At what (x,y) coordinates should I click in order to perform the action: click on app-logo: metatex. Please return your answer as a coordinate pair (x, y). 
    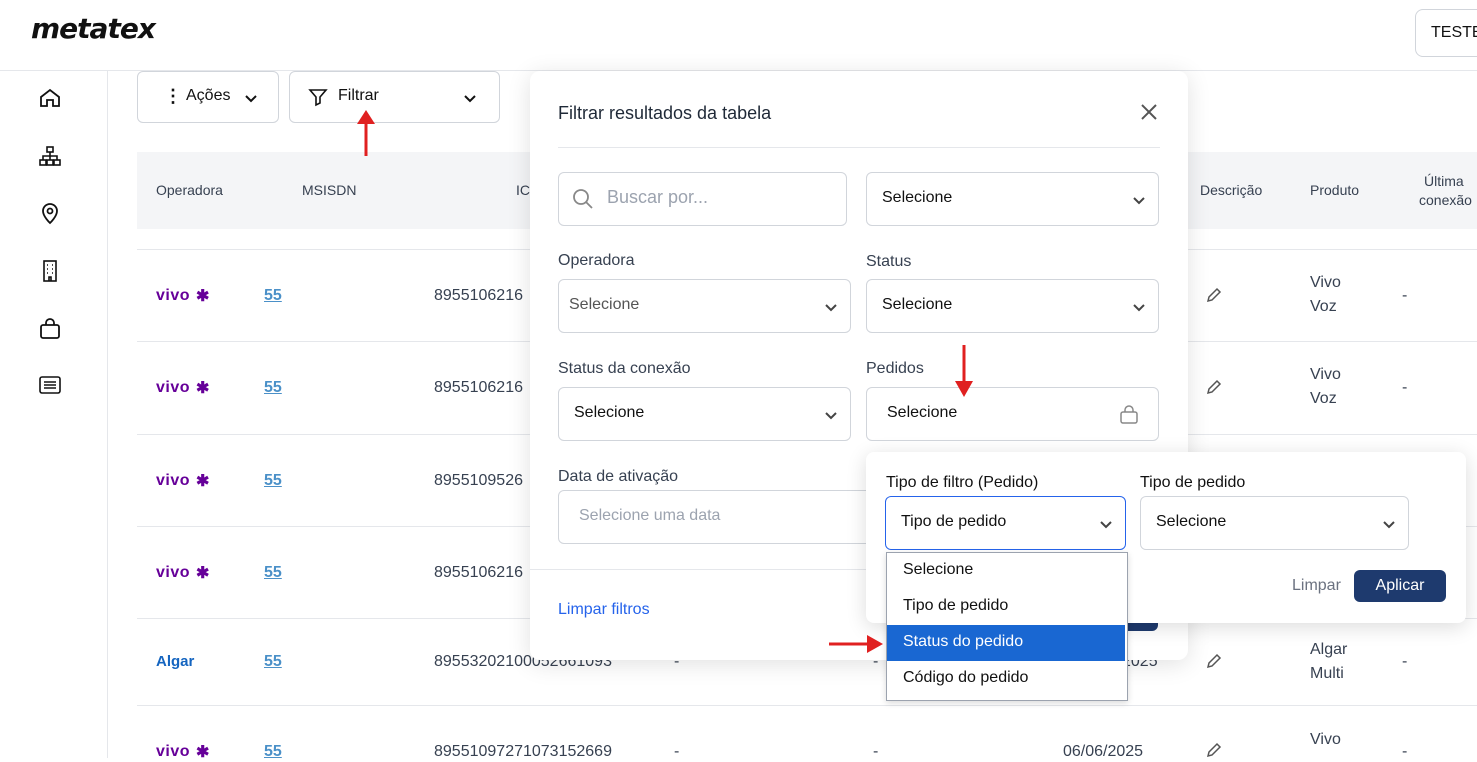
    Looking at the image, I should click on (93, 28).